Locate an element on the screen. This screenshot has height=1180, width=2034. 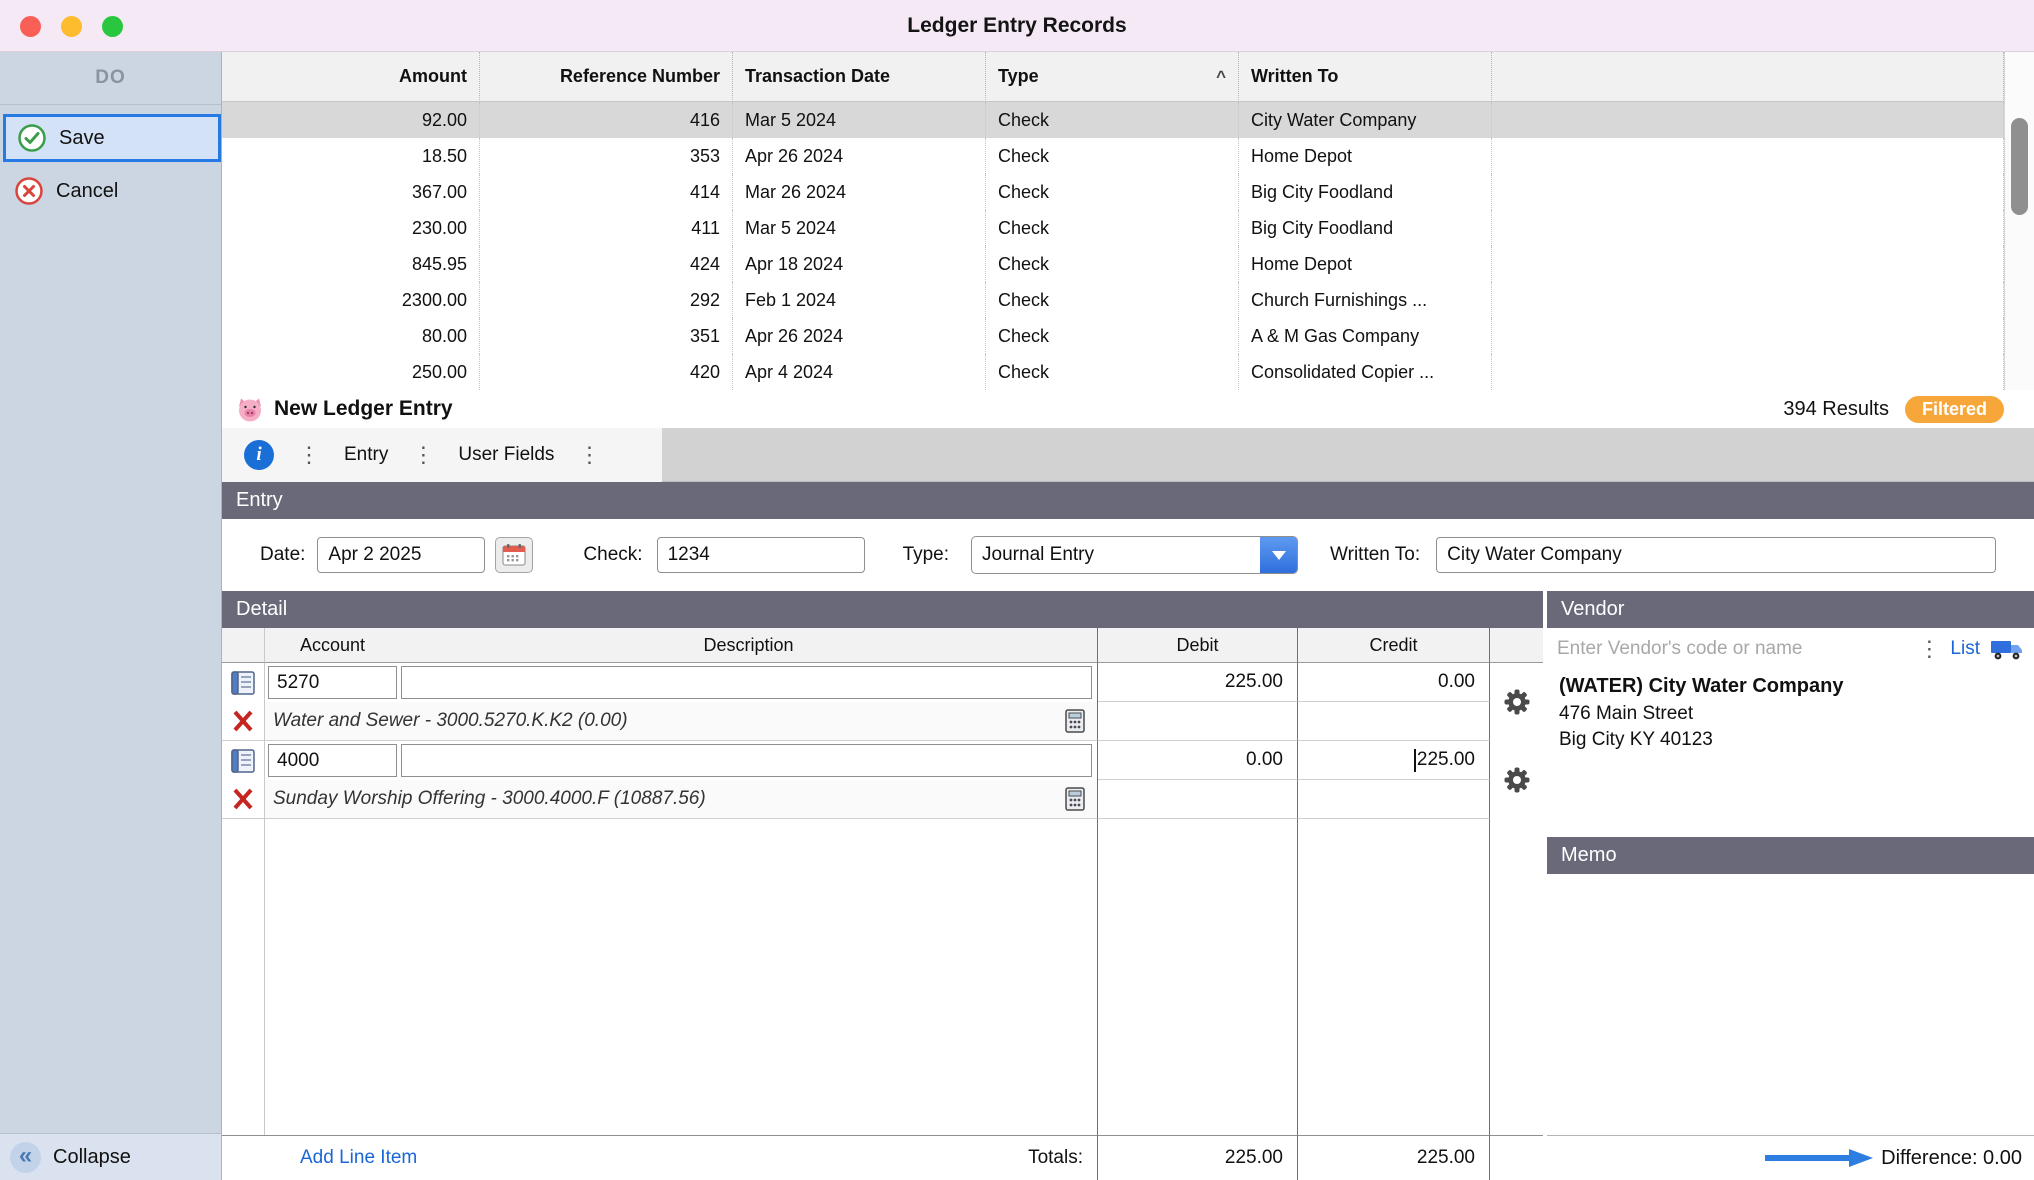
ledger-book-icon is located at coordinates (243, 682).